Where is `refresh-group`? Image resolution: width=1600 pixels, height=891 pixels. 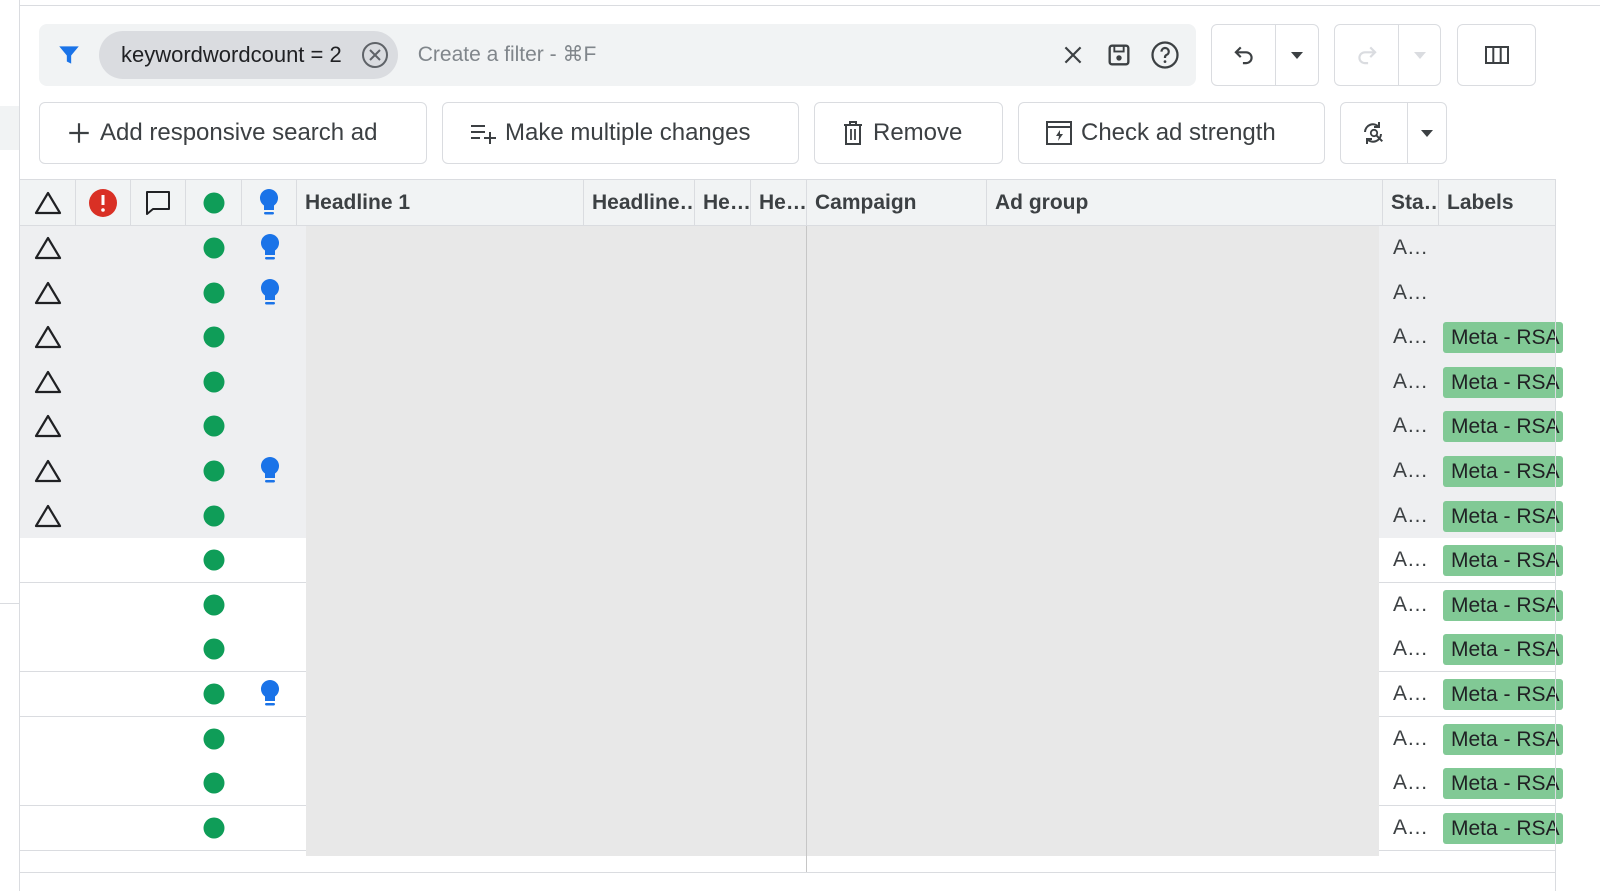
refresh-group is located at coordinates (1393, 133).